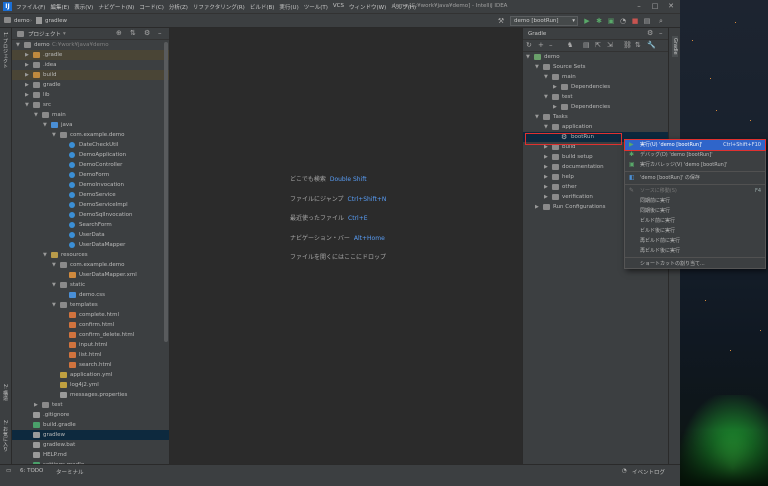  Describe the element at coordinates (90, 215) in the screenshot. I see `project-tree-row: DemoSqlInvocation` at that location.